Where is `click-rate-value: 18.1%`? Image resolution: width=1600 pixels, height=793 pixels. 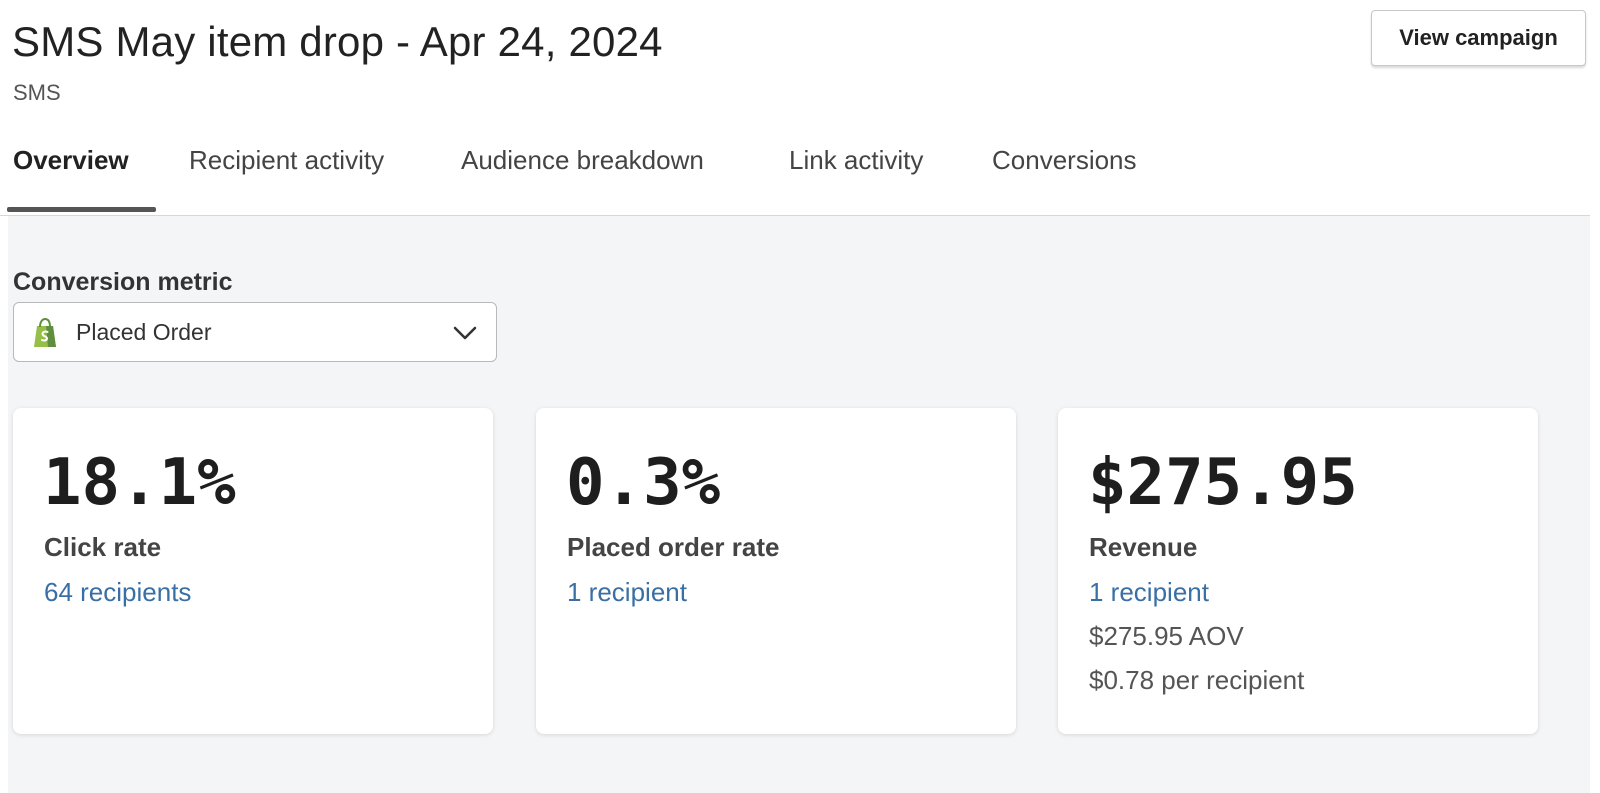 click-rate-value: 18.1% is located at coordinates (139, 483).